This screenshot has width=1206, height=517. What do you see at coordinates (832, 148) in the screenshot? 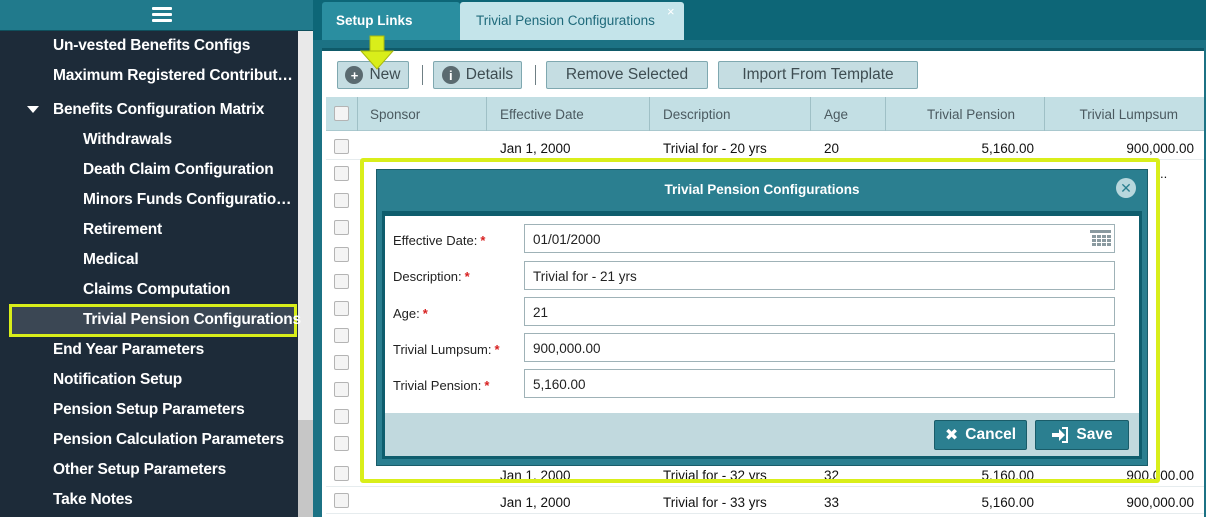
I see `cell-age: 20` at bounding box center [832, 148].